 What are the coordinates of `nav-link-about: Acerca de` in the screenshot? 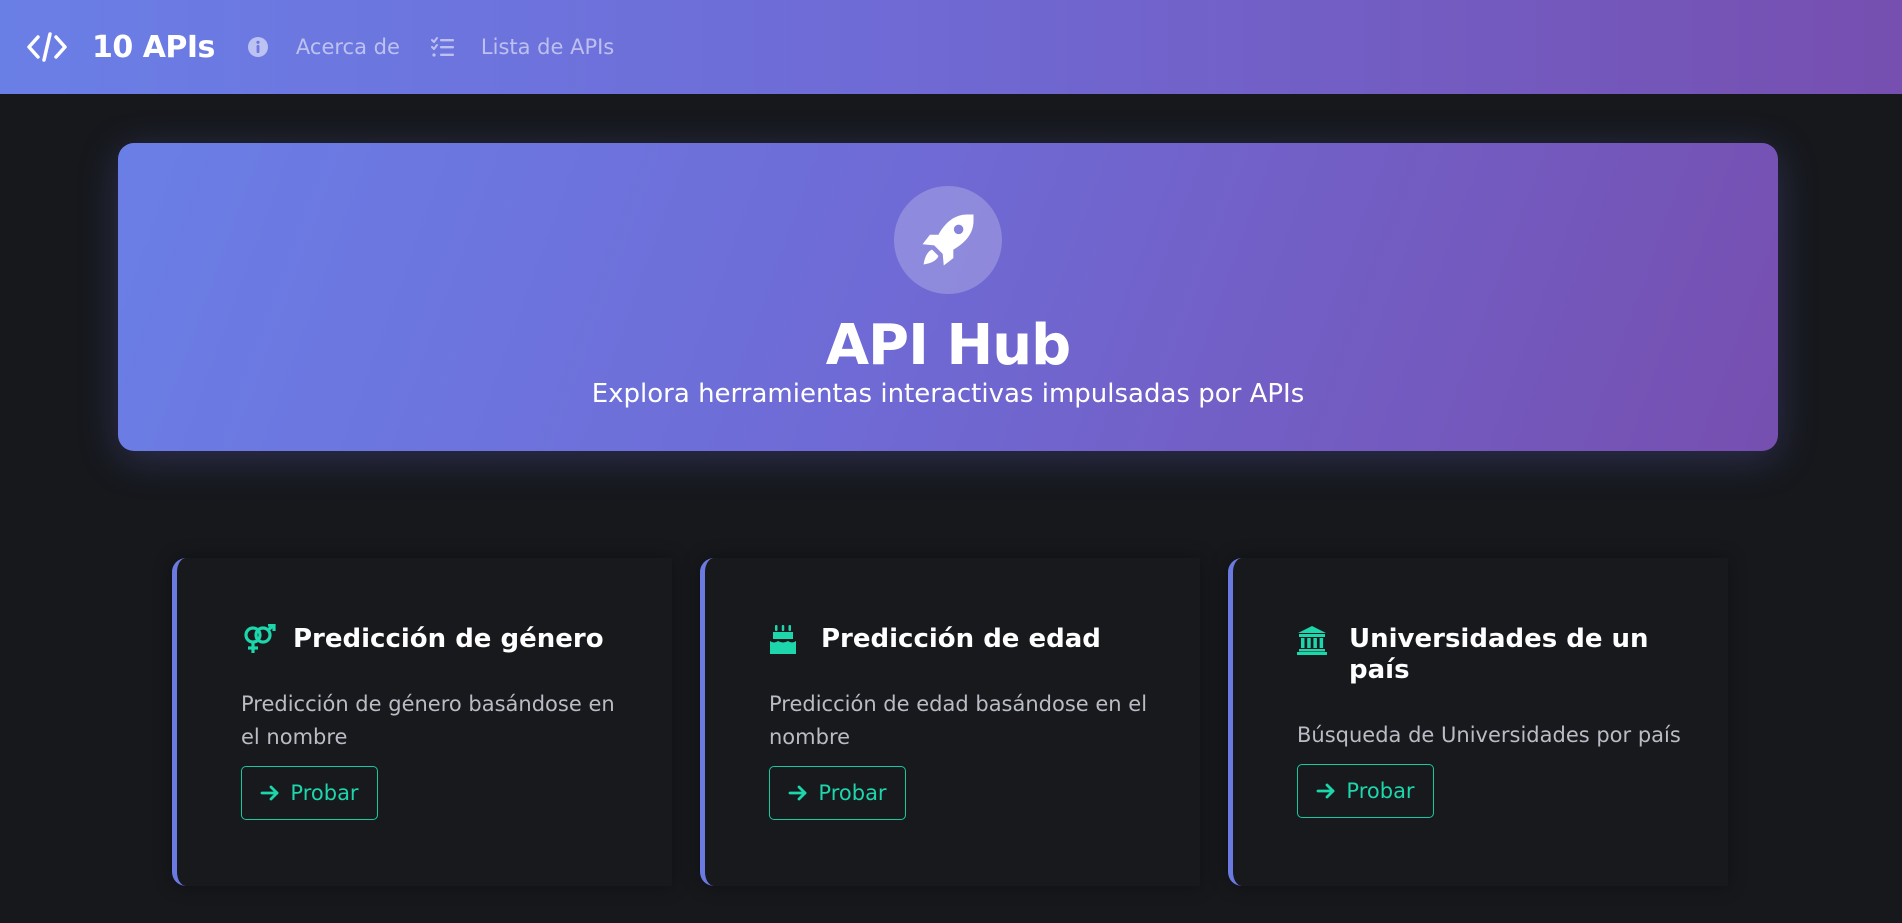 It's located at (322, 47).